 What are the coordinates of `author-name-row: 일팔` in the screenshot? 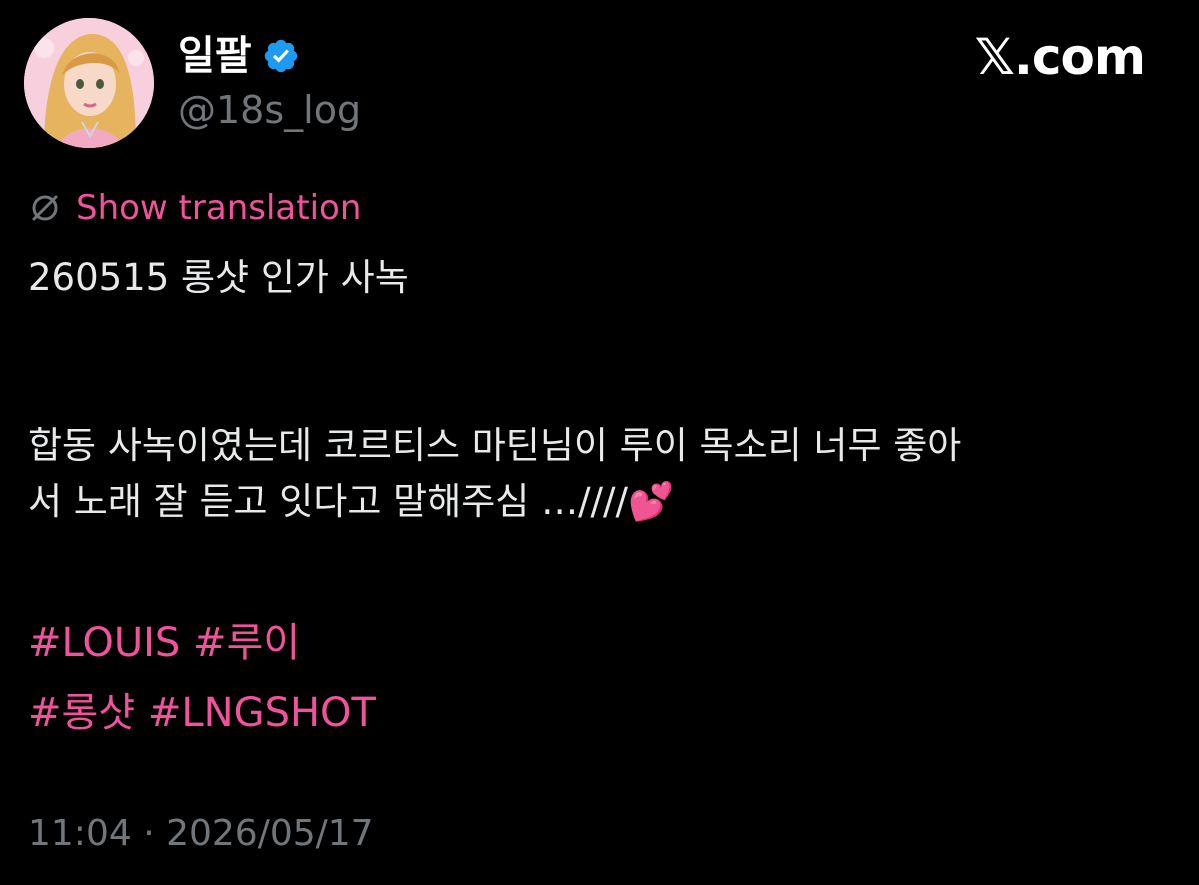 It's located at (239, 56).